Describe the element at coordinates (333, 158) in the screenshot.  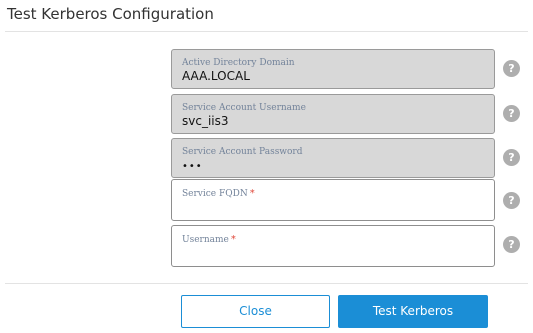
I see `service-account-password-field: Service Account Password •••` at that location.